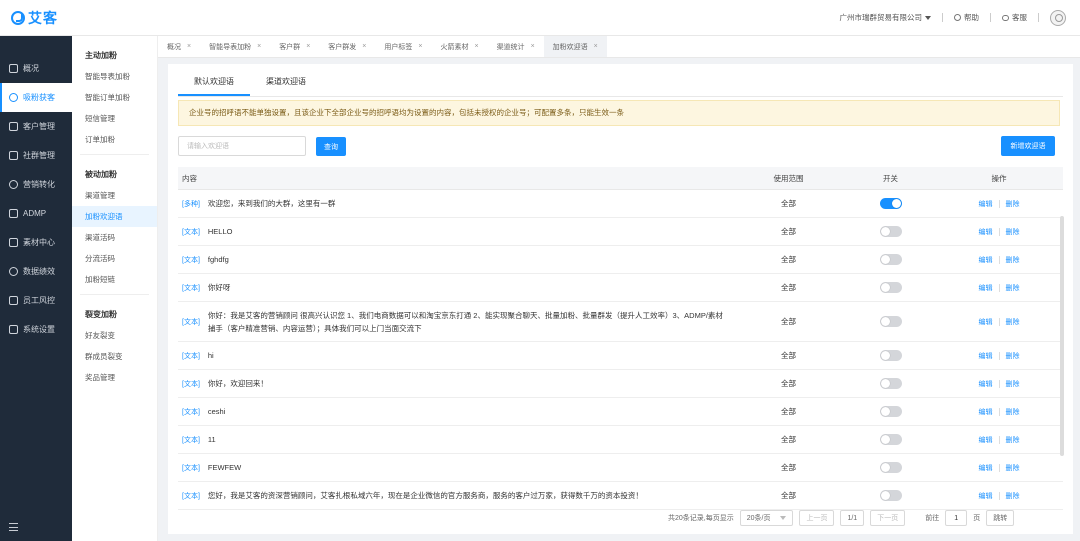 This screenshot has height=541, width=1080. I want to click on subnav-item: 加粉欢迎语, so click(114, 216).